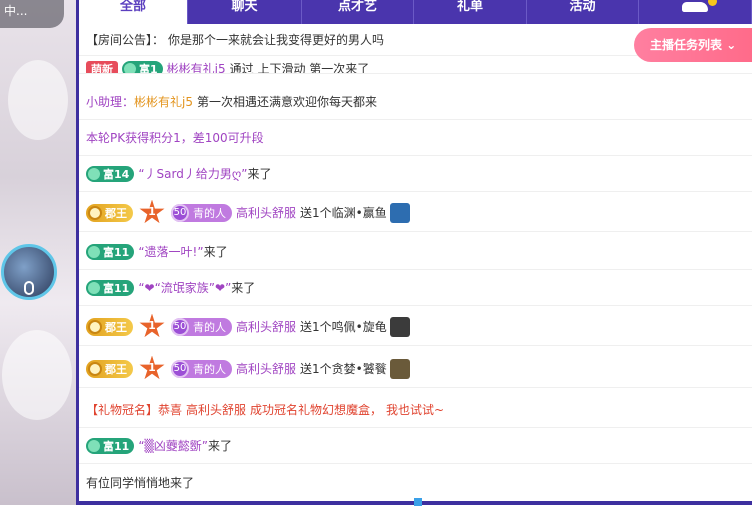  Describe the element at coordinates (729, 45) in the screenshot. I see `chevron-down-icon: ⌄` at that location.